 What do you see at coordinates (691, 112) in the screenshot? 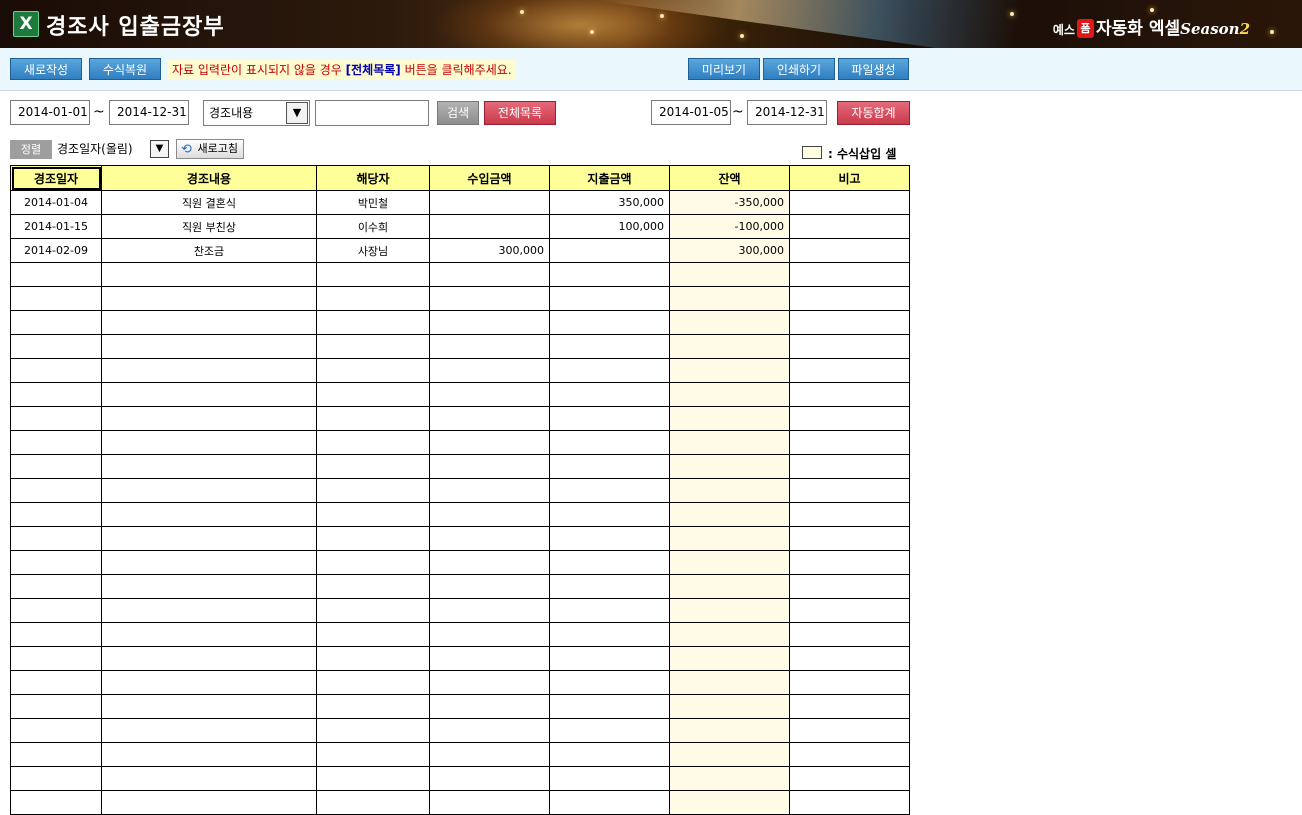
I see `sum-date-from-input: 2014-01-05` at bounding box center [691, 112].